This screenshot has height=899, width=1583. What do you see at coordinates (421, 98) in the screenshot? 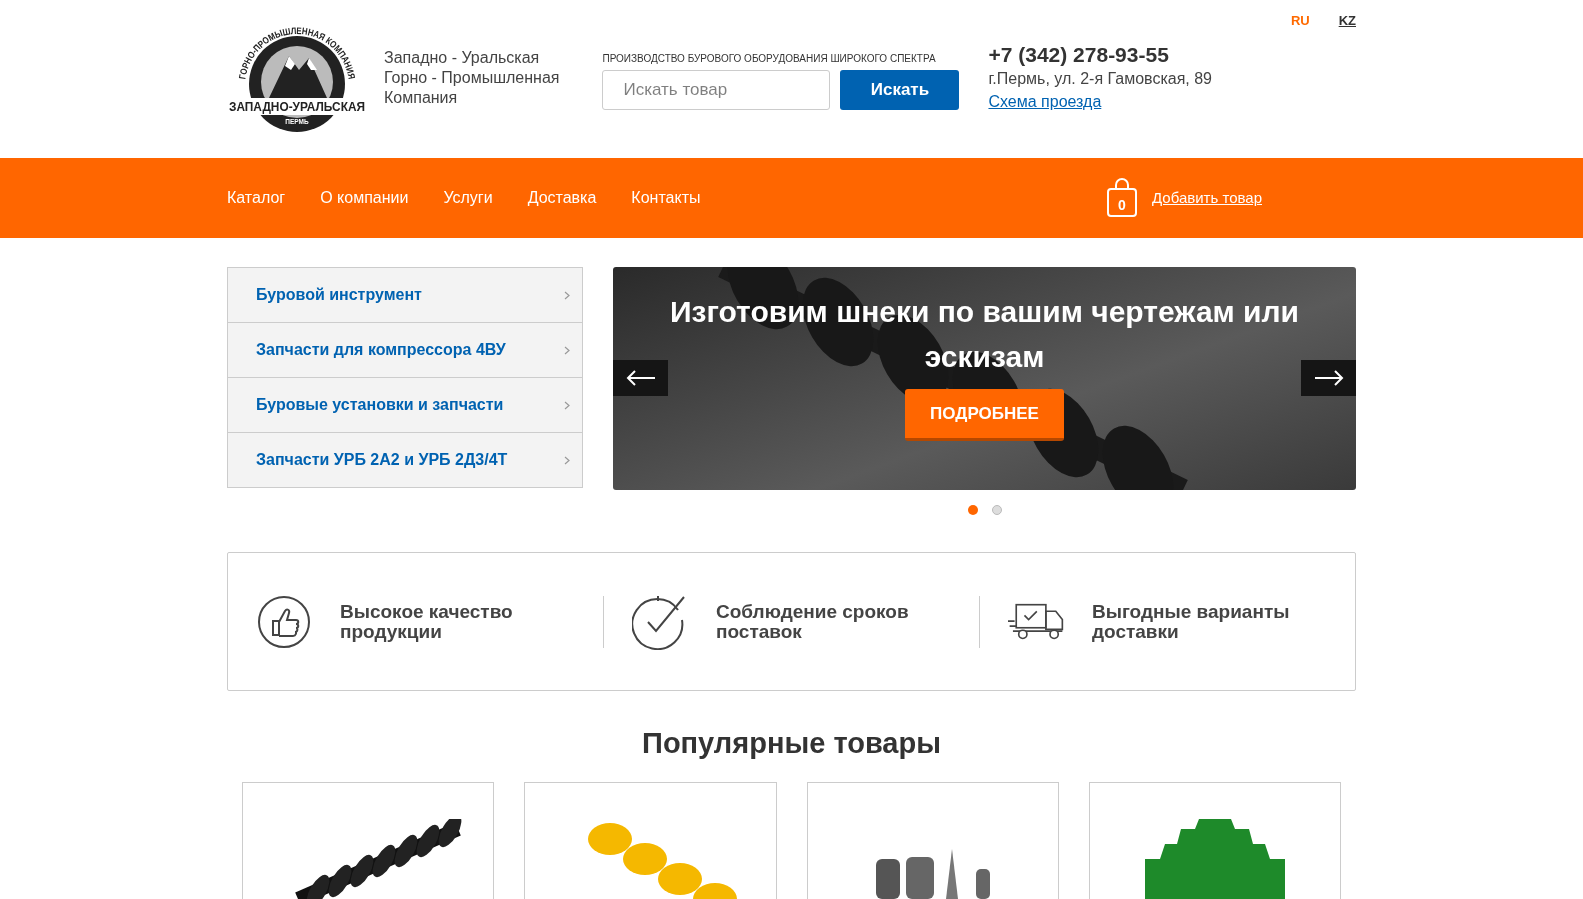
I see `company-name-line: Компания` at bounding box center [421, 98].